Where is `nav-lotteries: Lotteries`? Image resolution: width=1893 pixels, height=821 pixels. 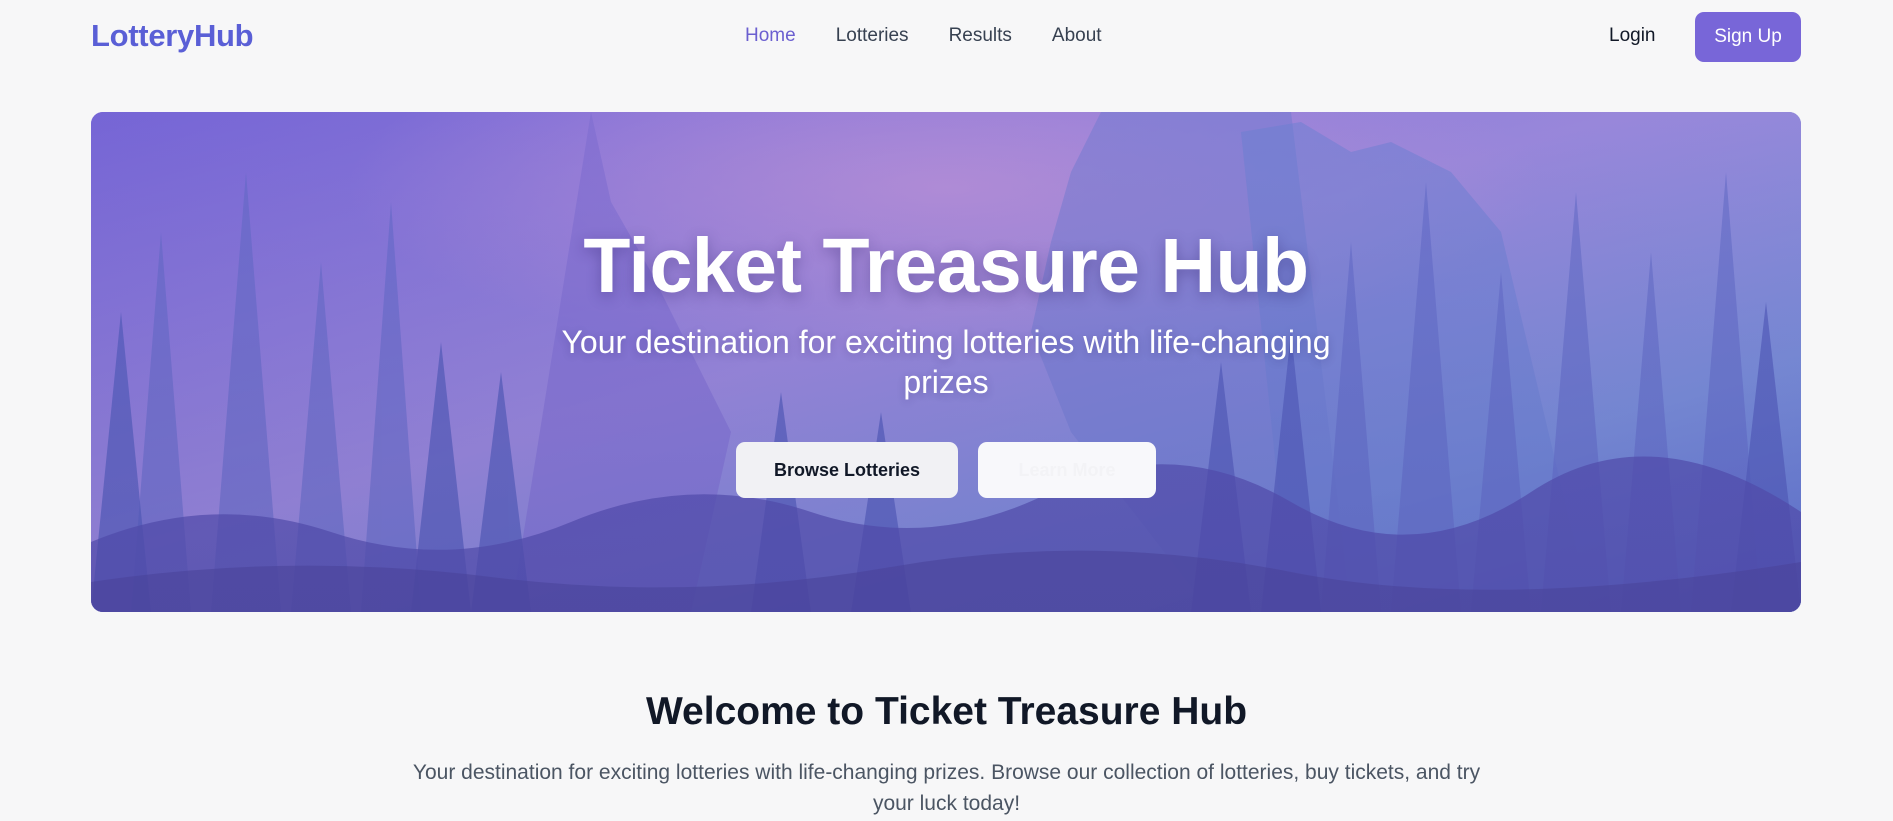
nav-lotteries: Lotteries is located at coordinates (872, 36).